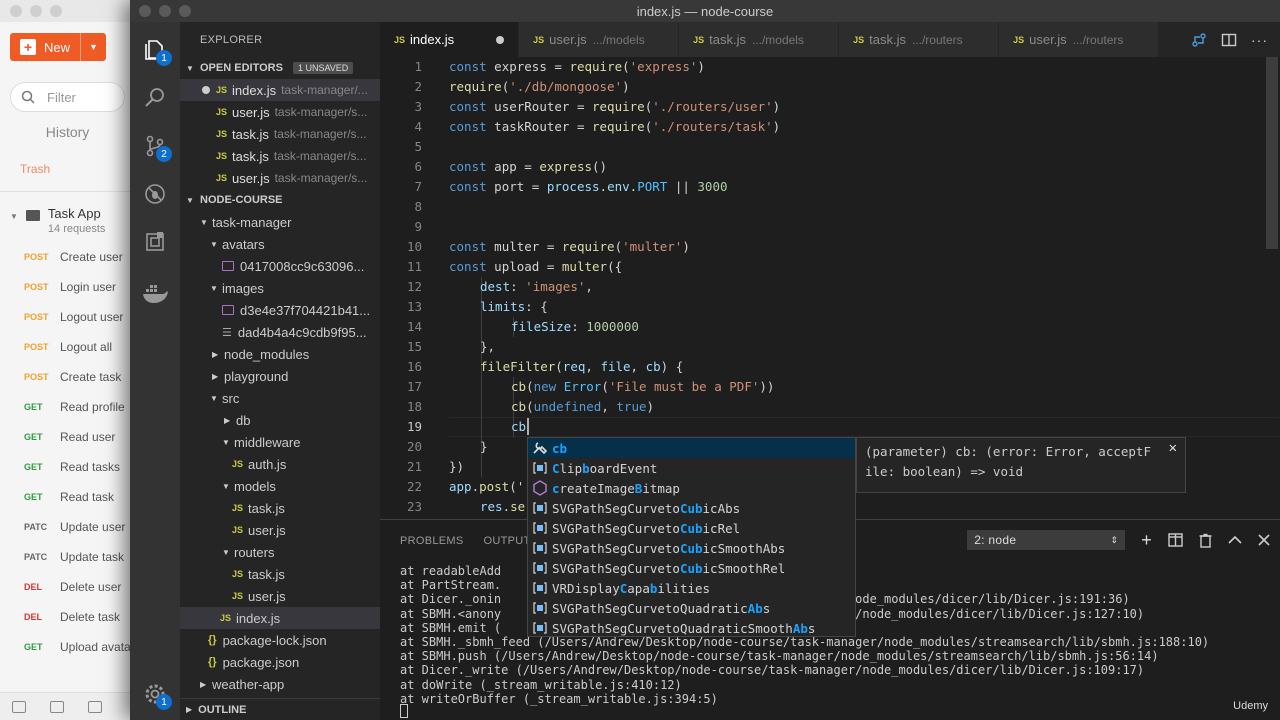 The width and height of the screenshot is (1280, 720). What do you see at coordinates (67, 317) in the screenshot?
I see `request-item: POST Logout user` at bounding box center [67, 317].